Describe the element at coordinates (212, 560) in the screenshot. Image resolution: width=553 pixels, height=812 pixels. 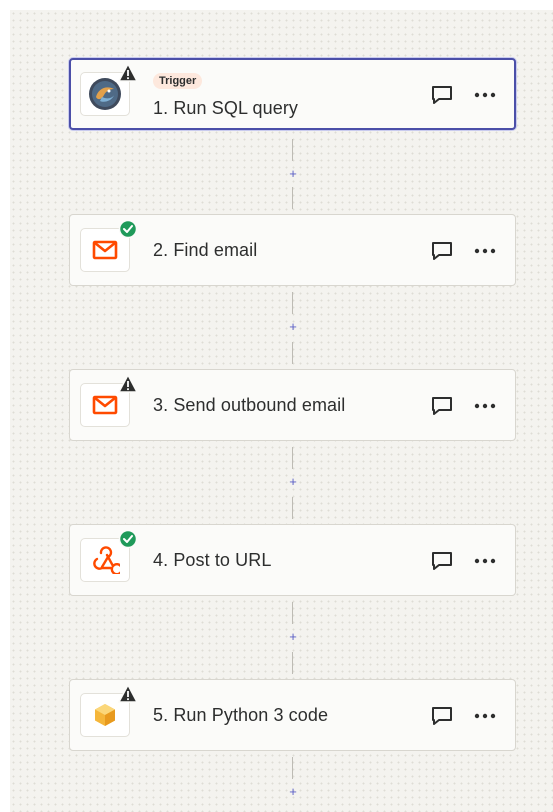
I see `step-title: 4. Post to URL` at that location.